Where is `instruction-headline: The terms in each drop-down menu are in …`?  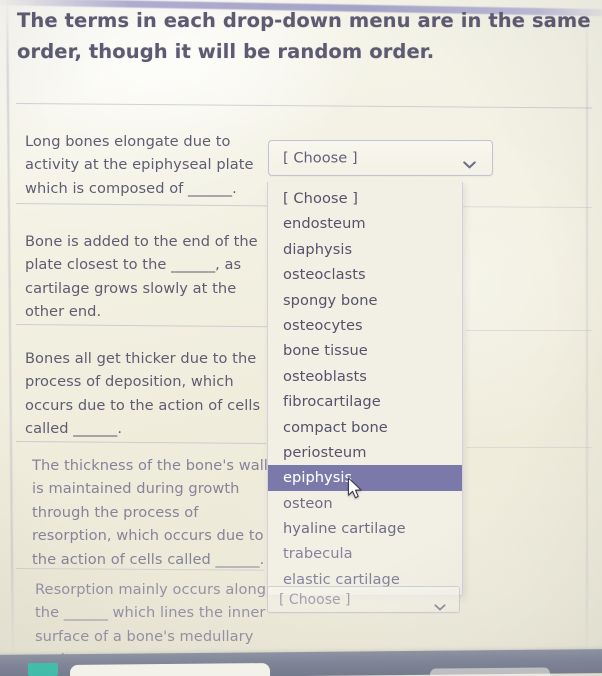
instruction-headline: The terms in each drop-down menu are in … is located at coordinates (304, 36).